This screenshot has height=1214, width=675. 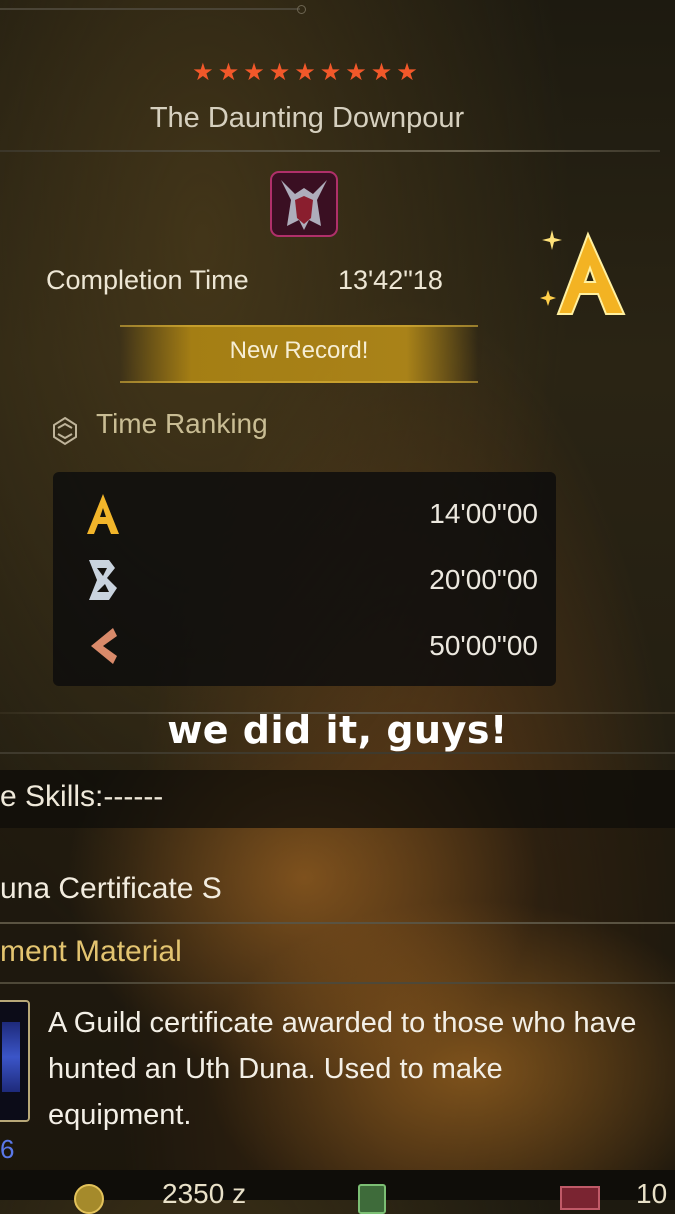 I want to click on quest-title: The Daunting Downpour, so click(x=307, y=118).